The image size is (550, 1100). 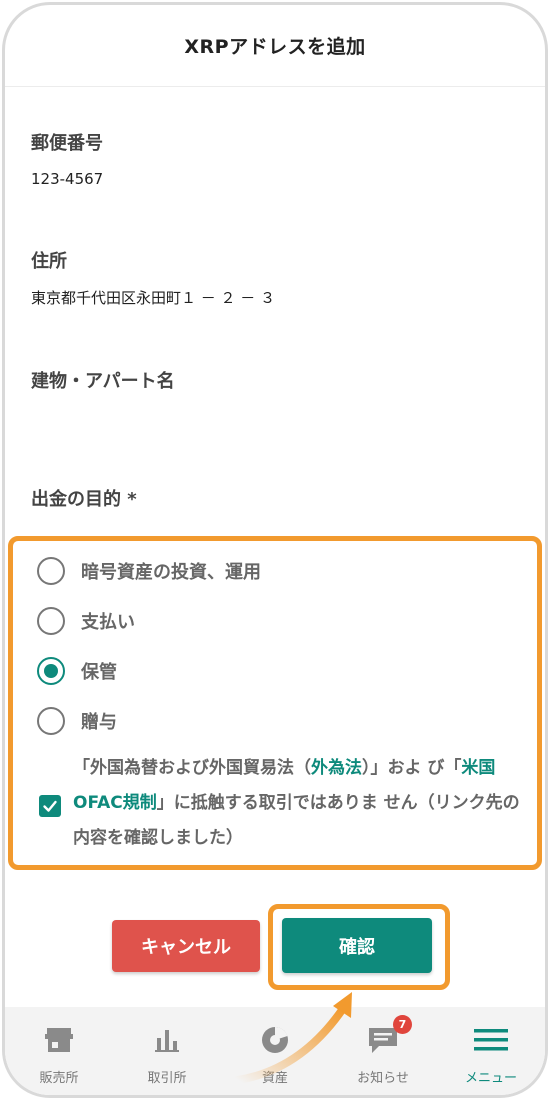 I want to click on purpose-option-payment: 支払い, so click(x=86, y=621).